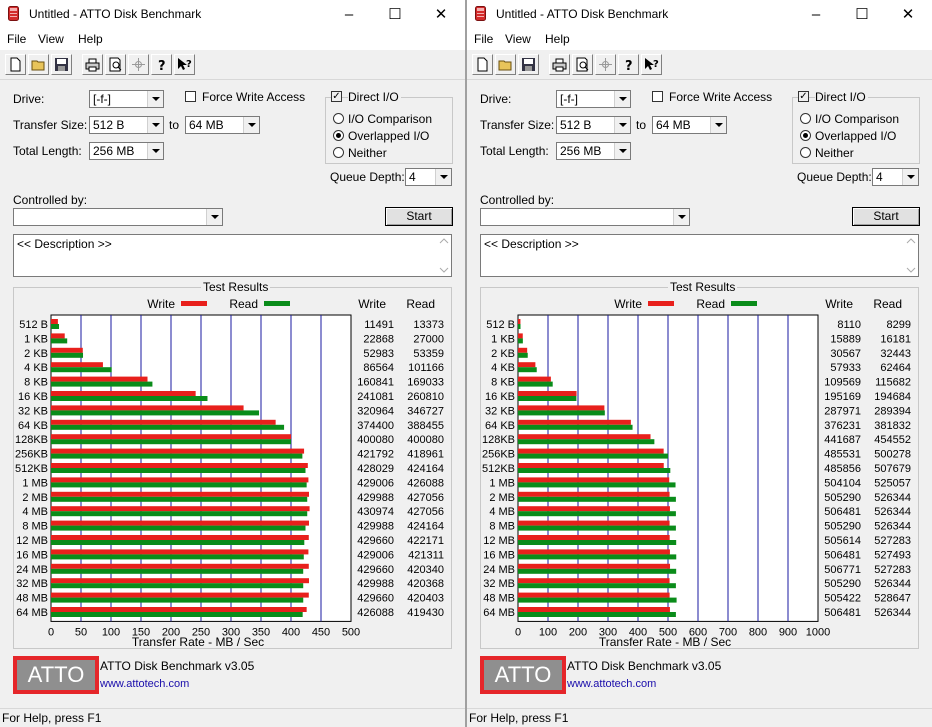 The height and width of the screenshot is (727, 932). Describe the element at coordinates (892, 555) in the screenshot. I see `read-value: 527493` at that location.